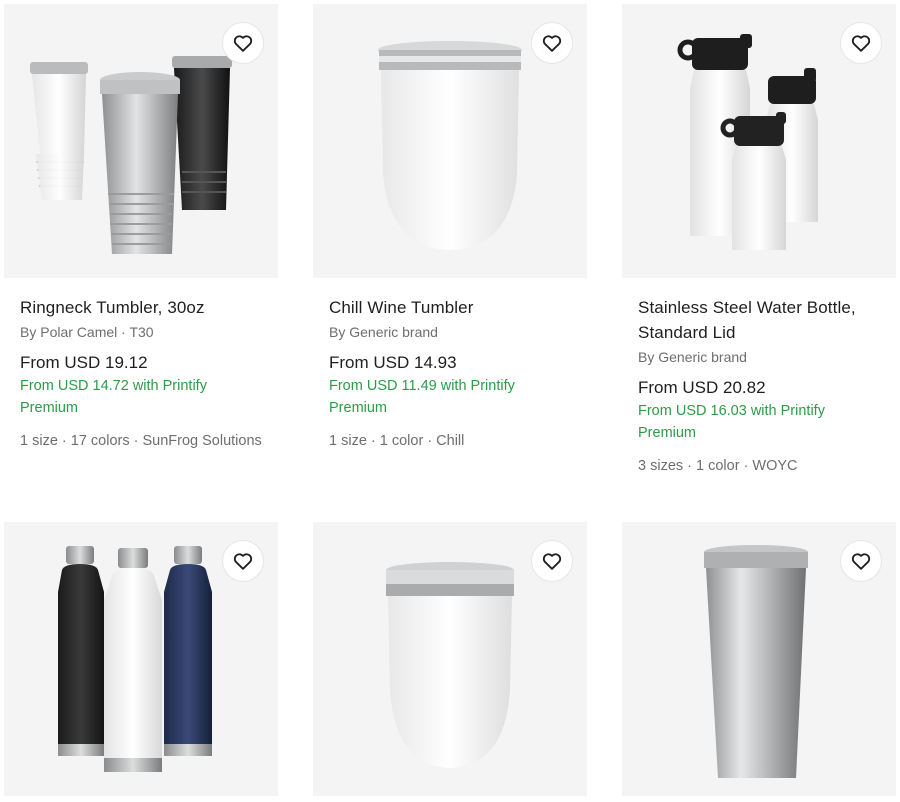  Describe the element at coordinates (84, 362) in the screenshot. I see `product-price: From USD 19.12` at that location.